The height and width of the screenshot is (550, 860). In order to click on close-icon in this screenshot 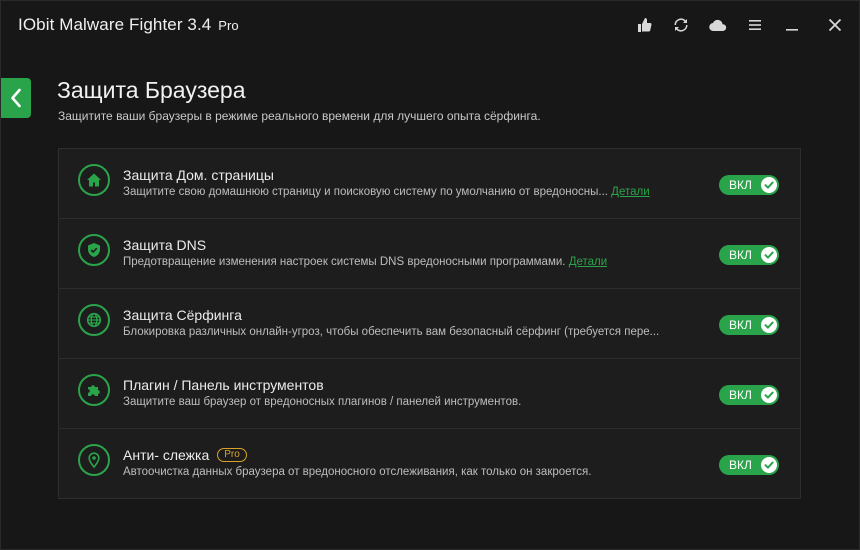, I will do `click(835, 25)`.